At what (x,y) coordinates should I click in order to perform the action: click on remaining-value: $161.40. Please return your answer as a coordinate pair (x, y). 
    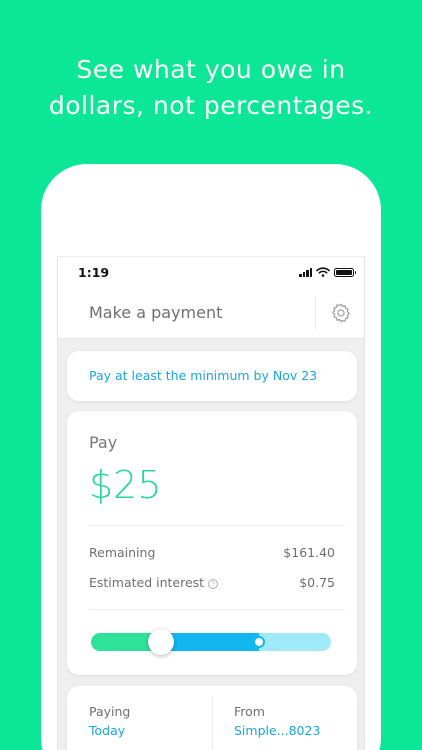
    Looking at the image, I should click on (309, 552).